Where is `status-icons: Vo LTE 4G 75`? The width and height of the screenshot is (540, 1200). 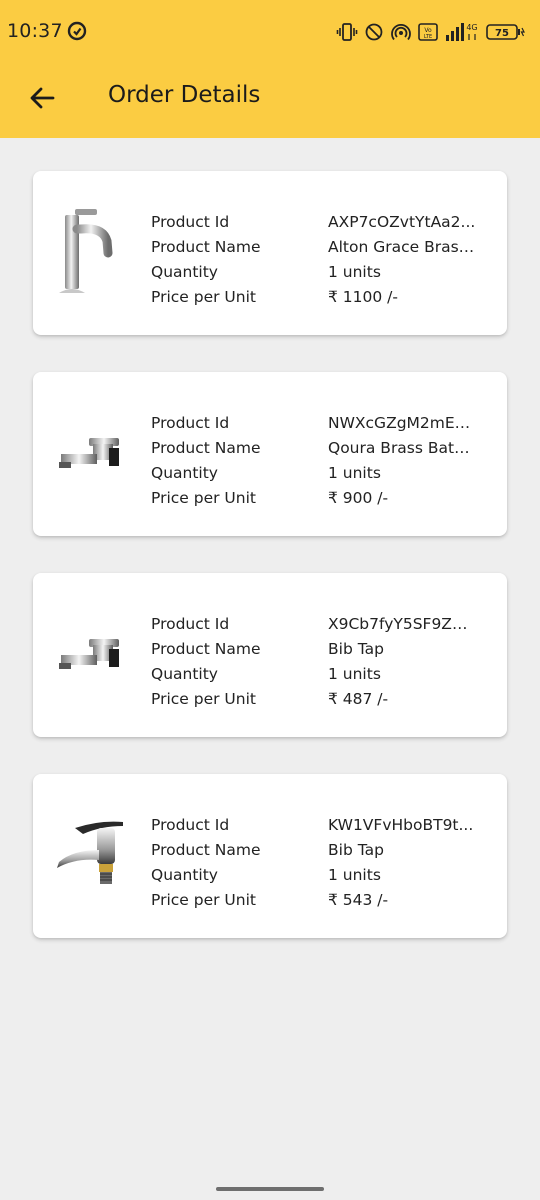
status-icons: Vo LTE 4G 75 is located at coordinates (431, 32).